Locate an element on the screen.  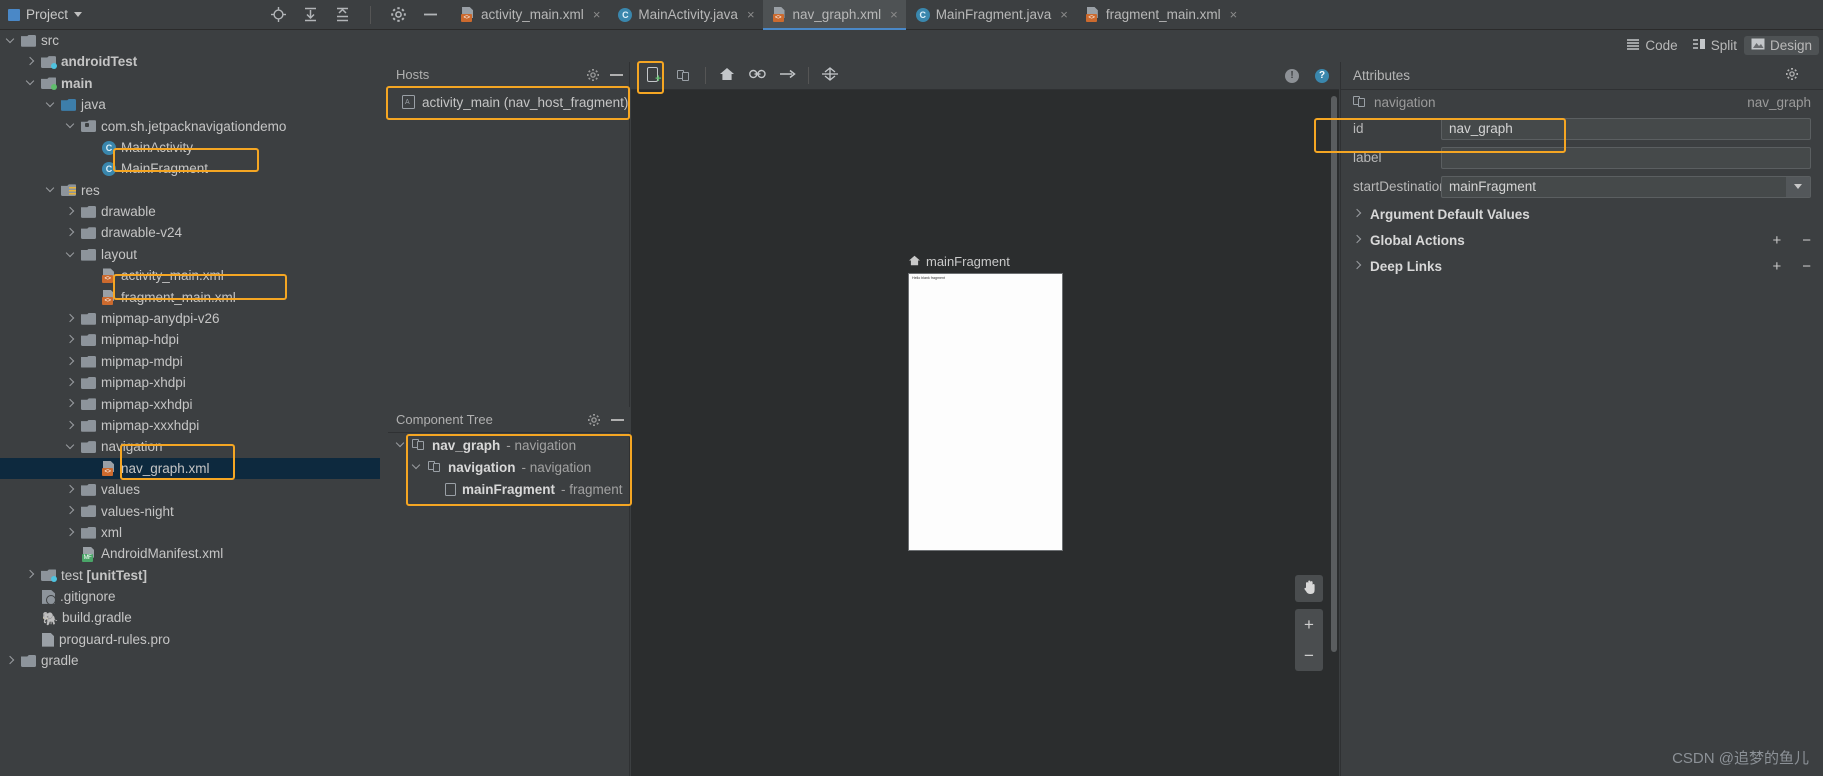
attributes-section-argument-default-values: Argument Default Values is located at coordinates (1582, 214).